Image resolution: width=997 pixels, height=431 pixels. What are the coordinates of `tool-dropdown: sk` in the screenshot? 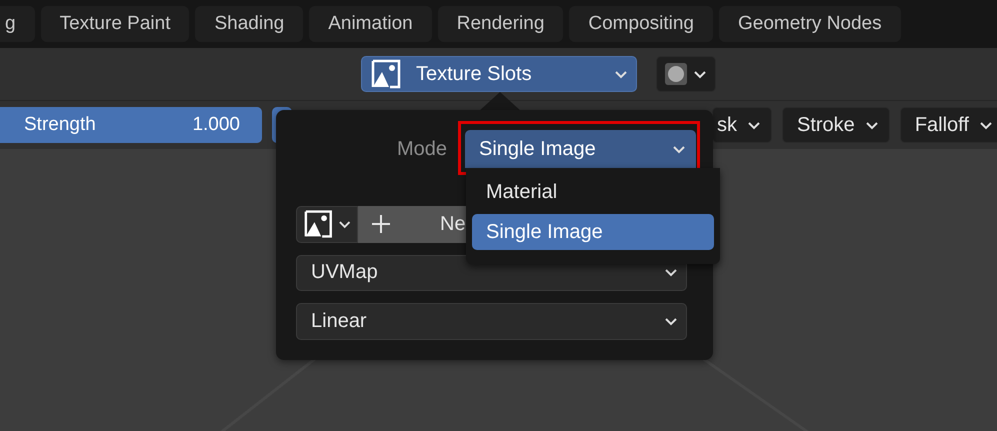 It's located at (742, 125).